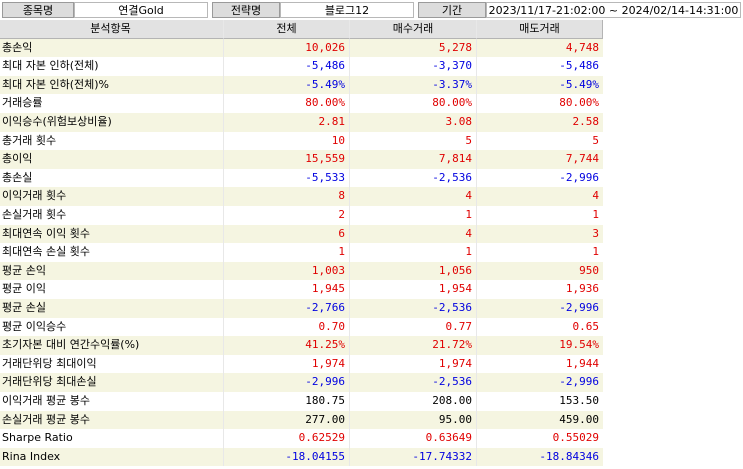  I want to click on value-buy: 21.72%, so click(413, 345).